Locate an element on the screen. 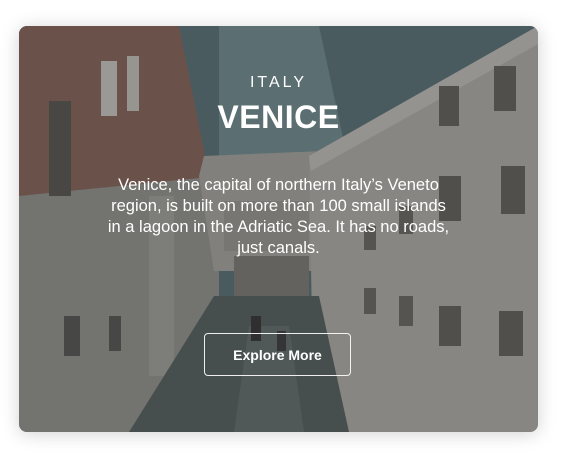  explore-more-button: Explore More is located at coordinates (277, 354).